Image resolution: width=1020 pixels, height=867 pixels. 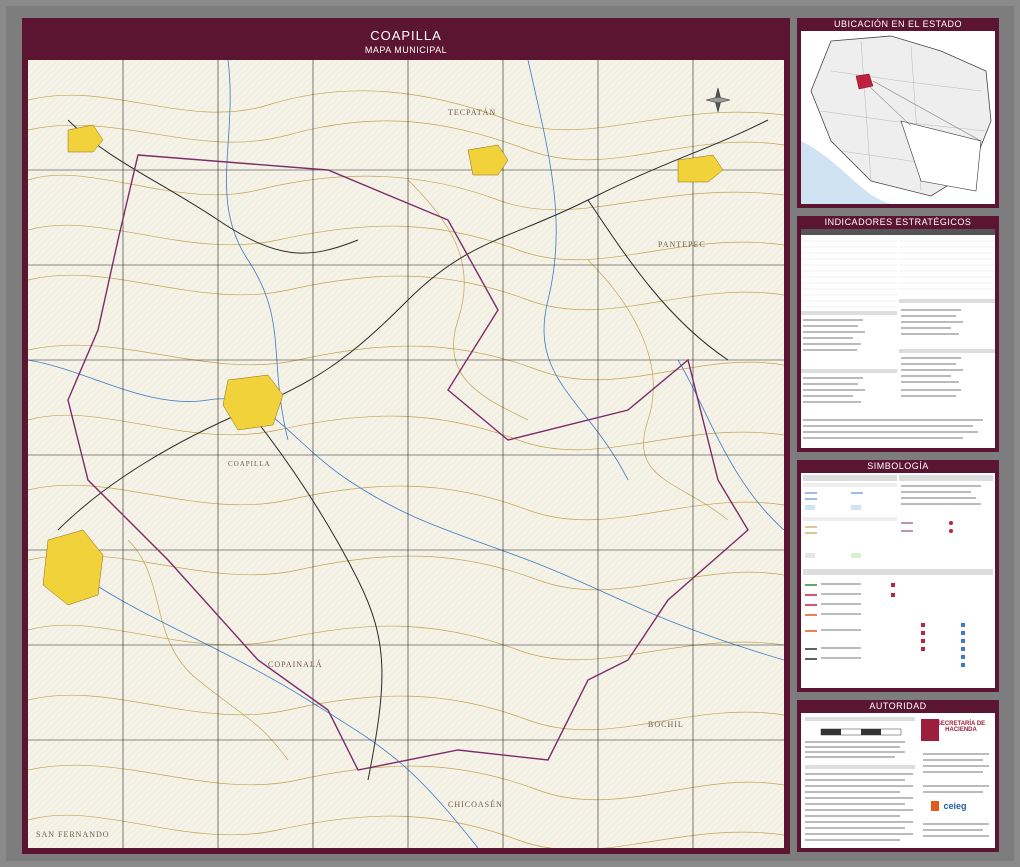 I want to click on place-label: COAPILLA, so click(x=249, y=464).